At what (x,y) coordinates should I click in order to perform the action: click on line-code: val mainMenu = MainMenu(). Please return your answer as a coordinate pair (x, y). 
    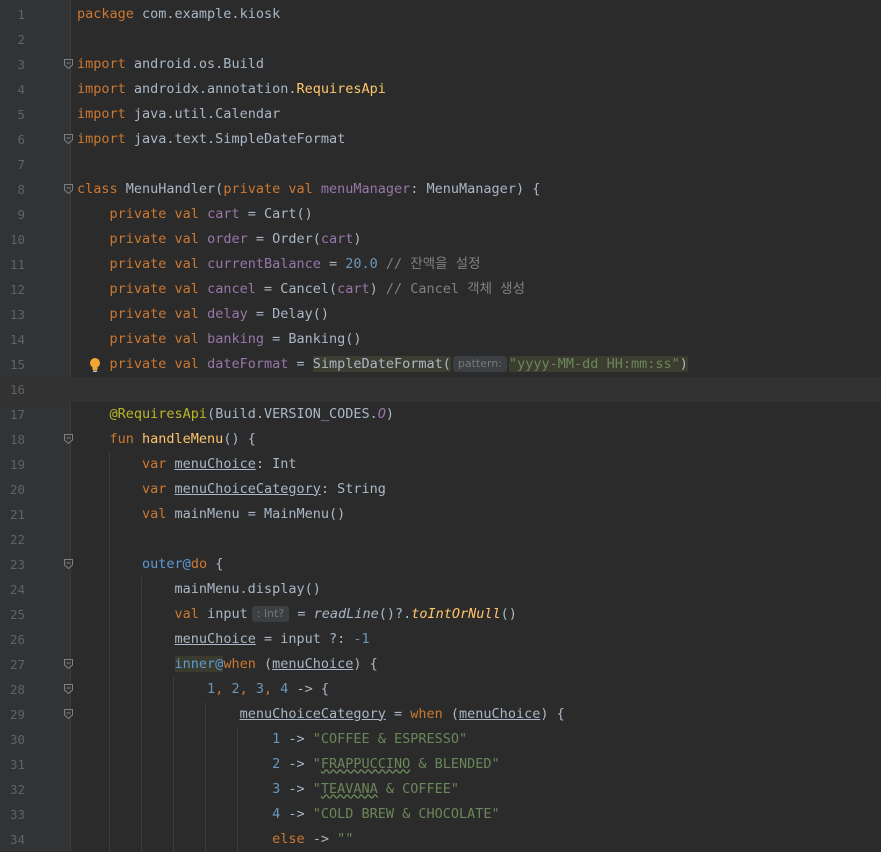
    Looking at the image, I should click on (211, 514).